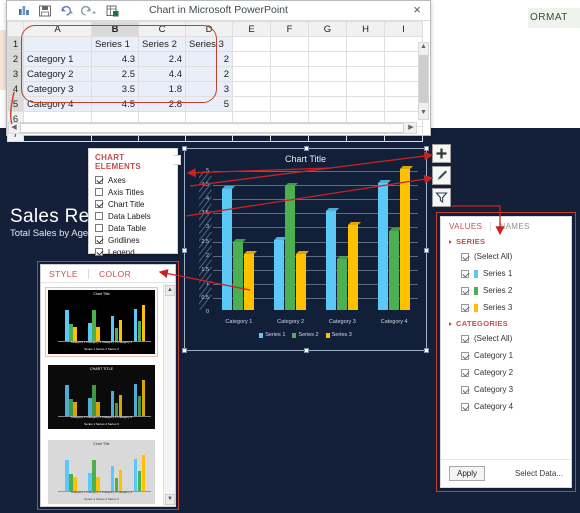 This screenshot has height=513, width=580. What do you see at coordinates (133, 204) in the screenshot?
I see `chart-element-chart-title: Chart Title` at bounding box center [133, 204].